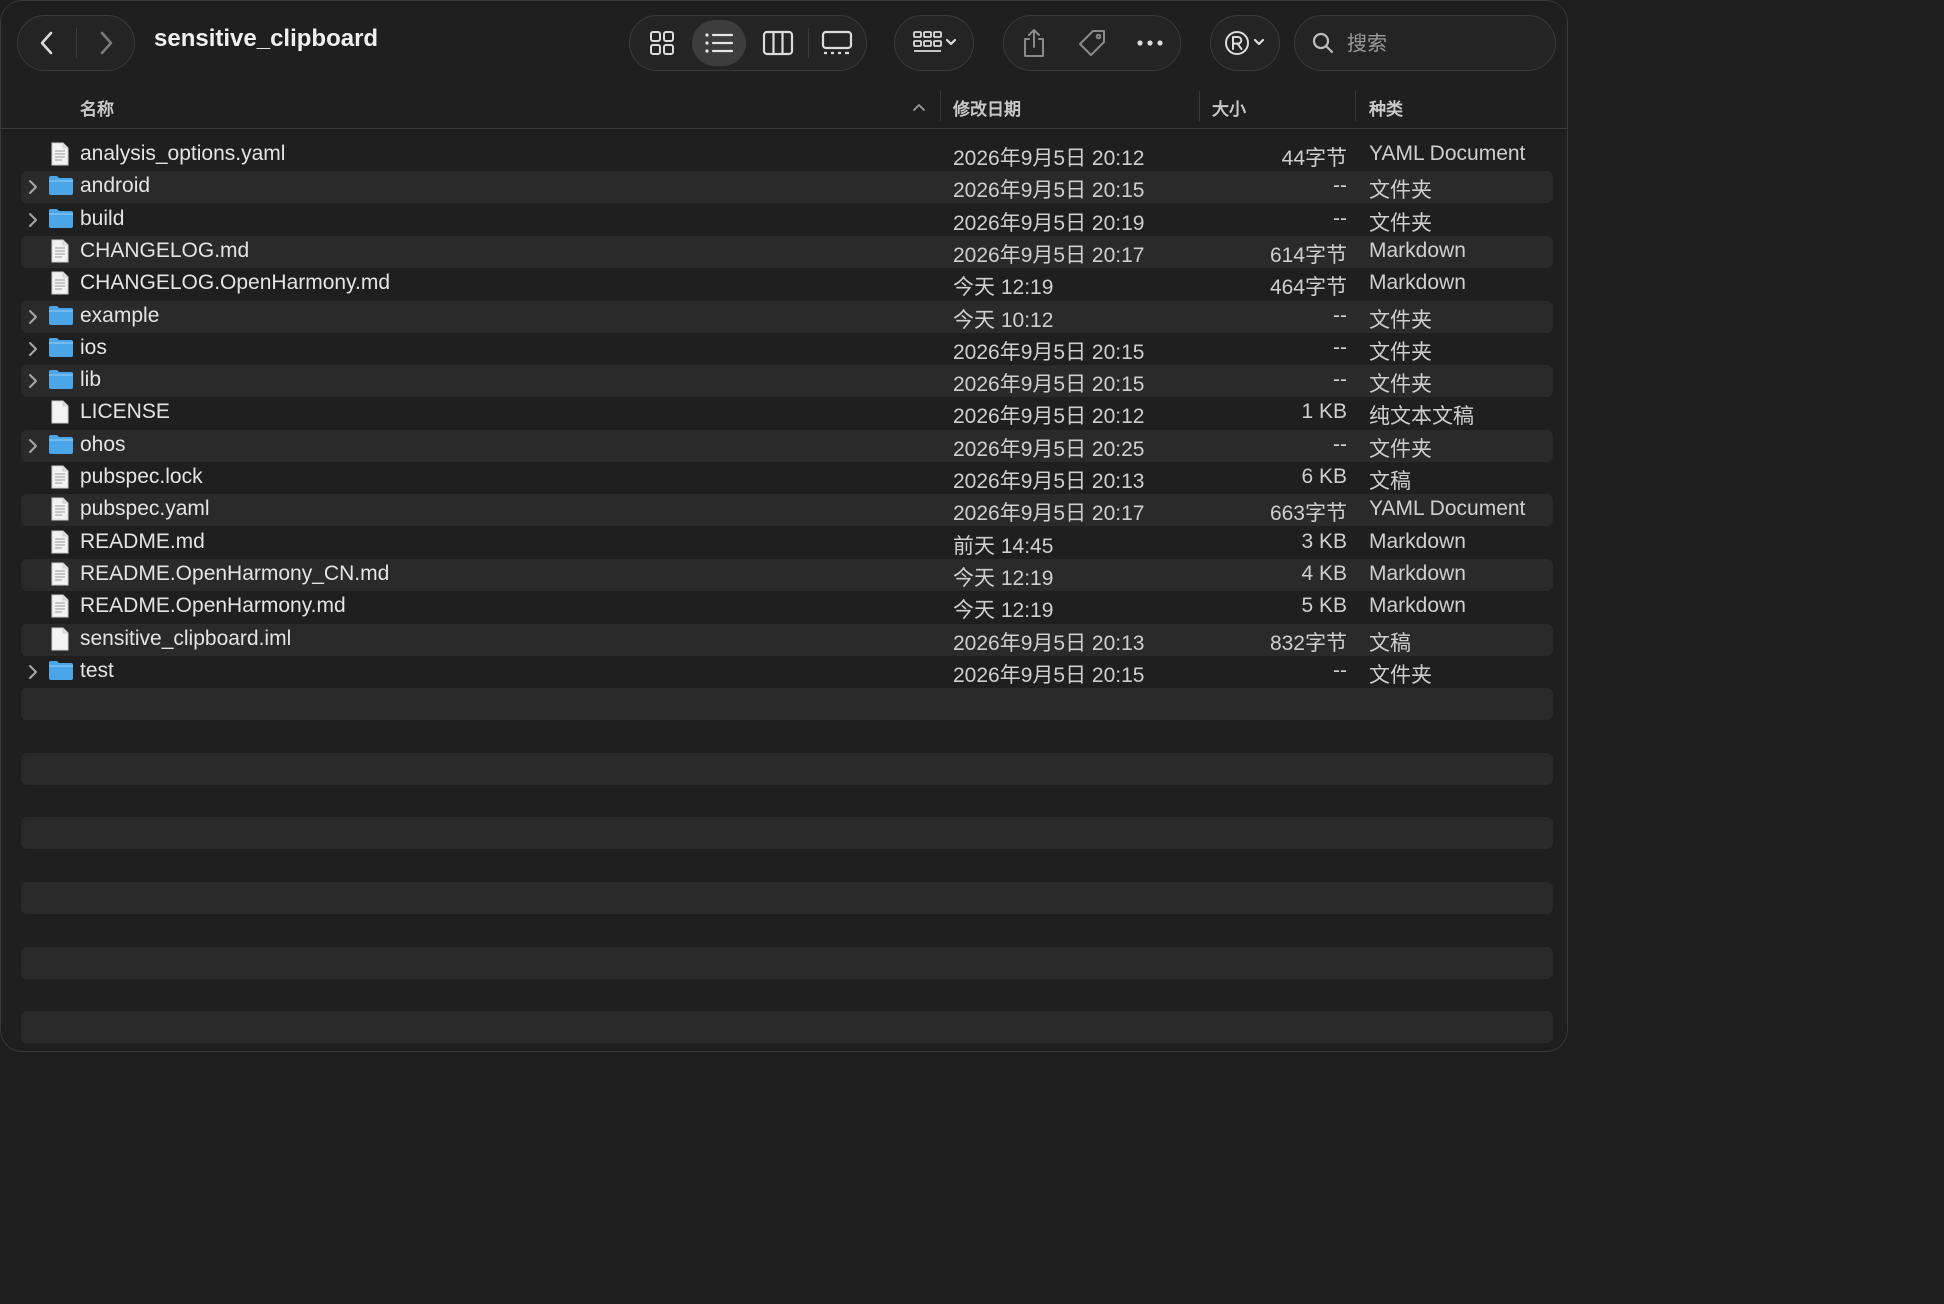 This screenshot has height=1304, width=1944. I want to click on file-name: README.OpenHarmony_CN.md, so click(235, 573).